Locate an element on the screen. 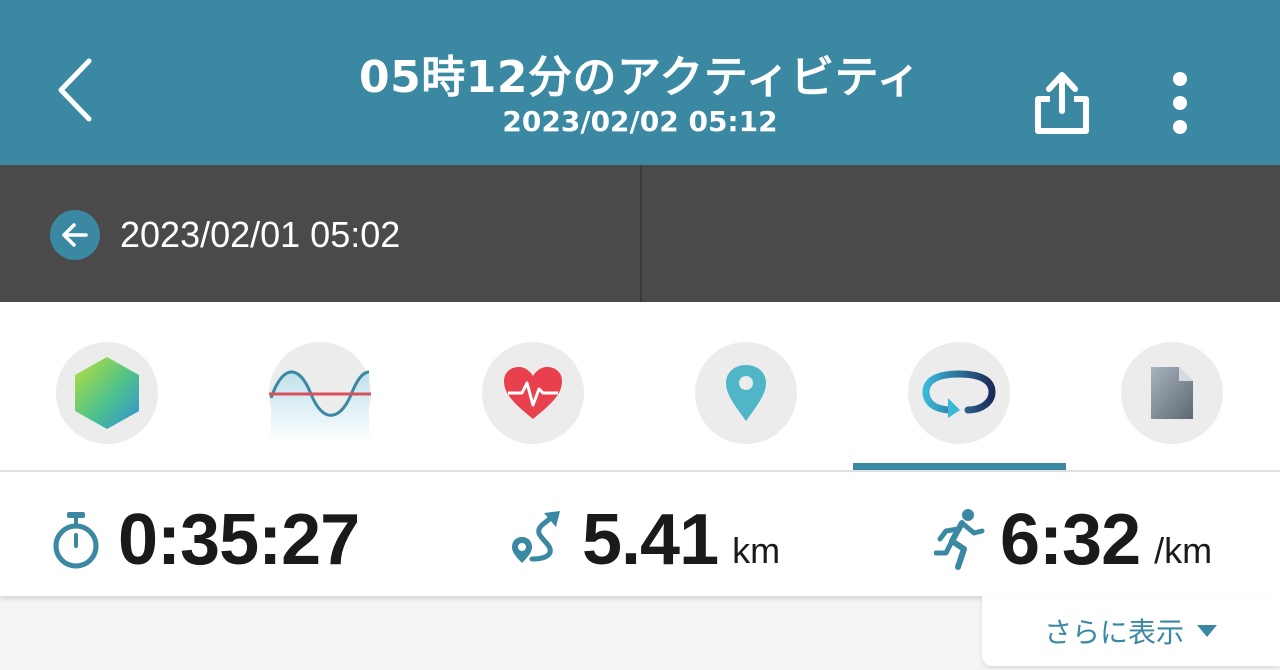 This screenshot has height=670, width=1280. location-pin-icon is located at coordinates (746, 393).